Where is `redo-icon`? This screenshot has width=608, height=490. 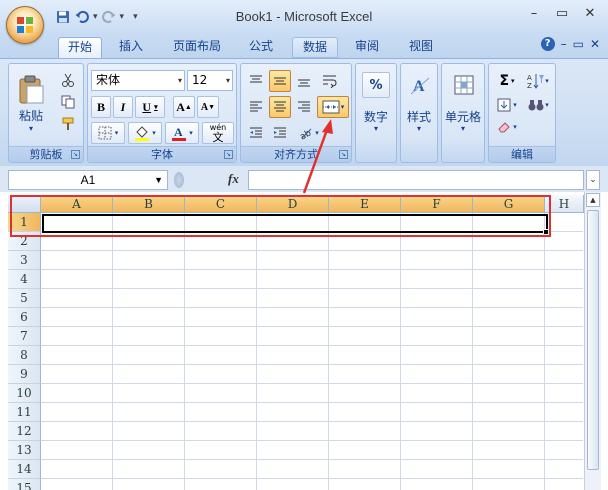 redo-icon is located at coordinates (109, 17).